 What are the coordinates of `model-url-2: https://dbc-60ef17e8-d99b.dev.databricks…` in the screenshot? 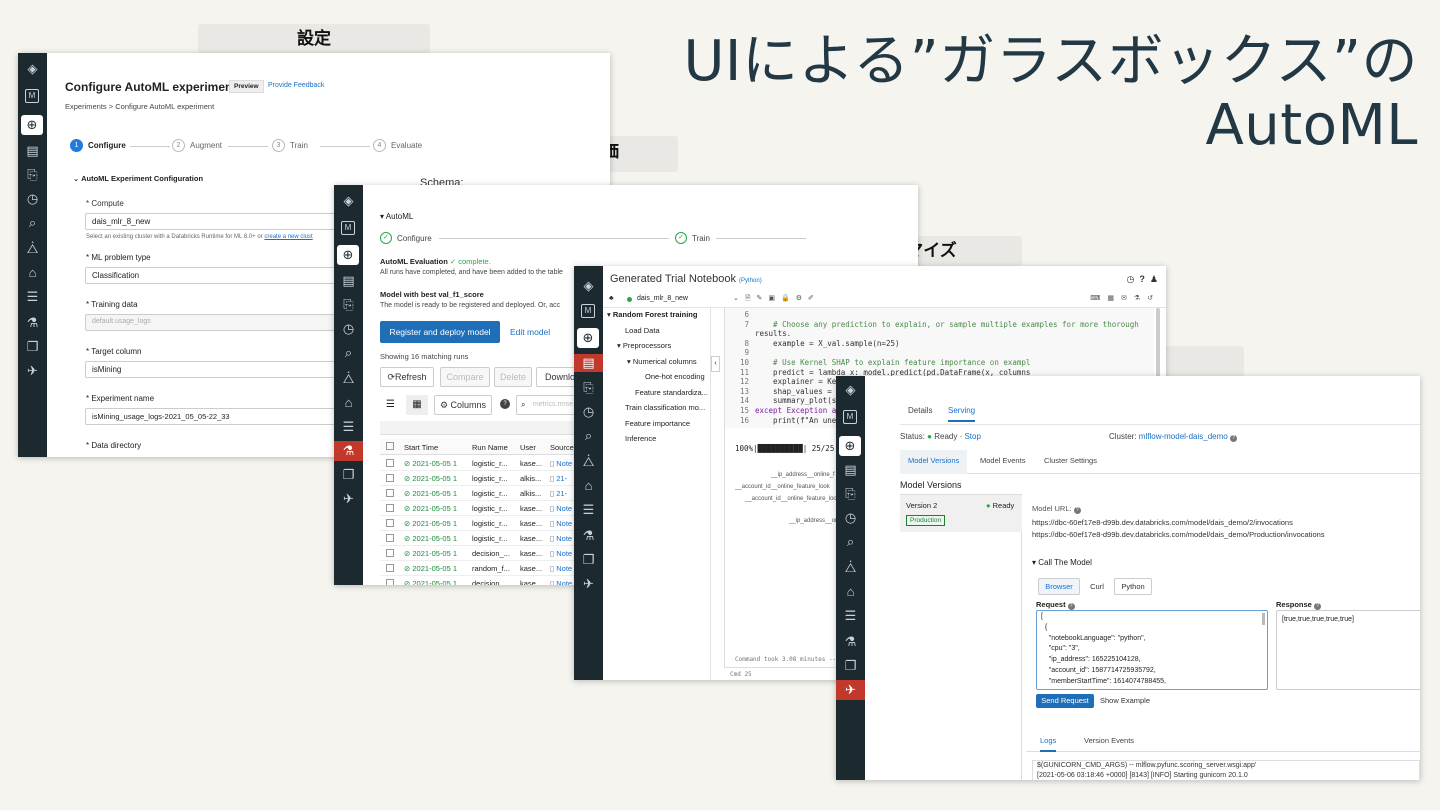 It's located at (1178, 534).